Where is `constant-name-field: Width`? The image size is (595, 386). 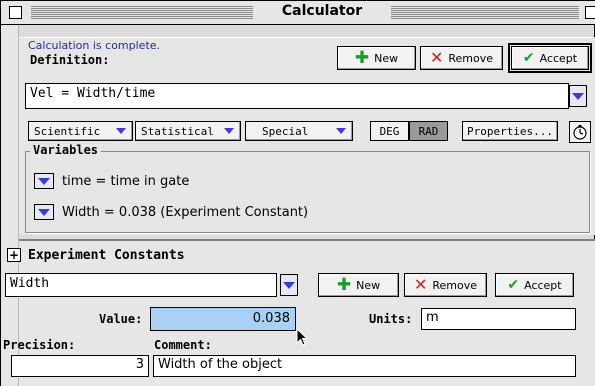 constant-name-field: Width is located at coordinates (141, 285).